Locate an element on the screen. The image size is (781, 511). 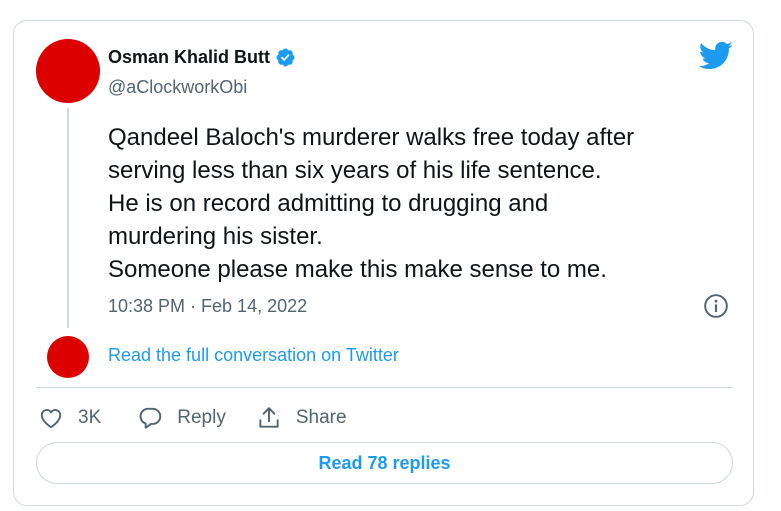
thread-connector-line is located at coordinates (68, 218).